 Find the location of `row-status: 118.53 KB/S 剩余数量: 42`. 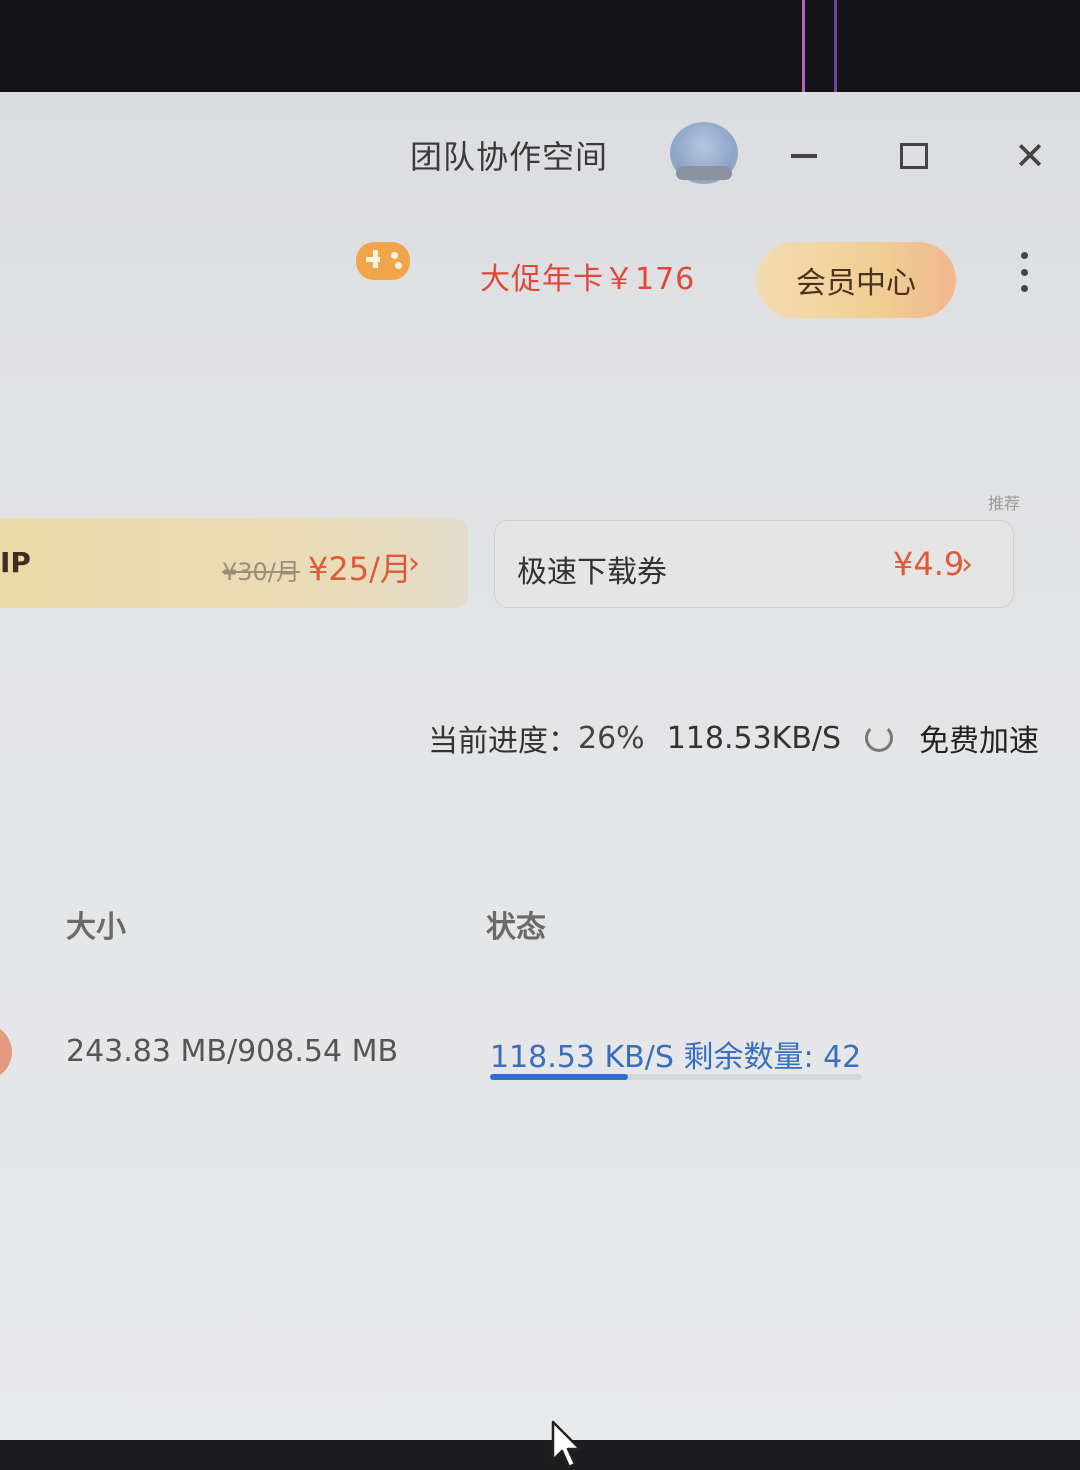

row-status: 118.53 KB/S 剩余数量: 42 is located at coordinates (676, 1057).